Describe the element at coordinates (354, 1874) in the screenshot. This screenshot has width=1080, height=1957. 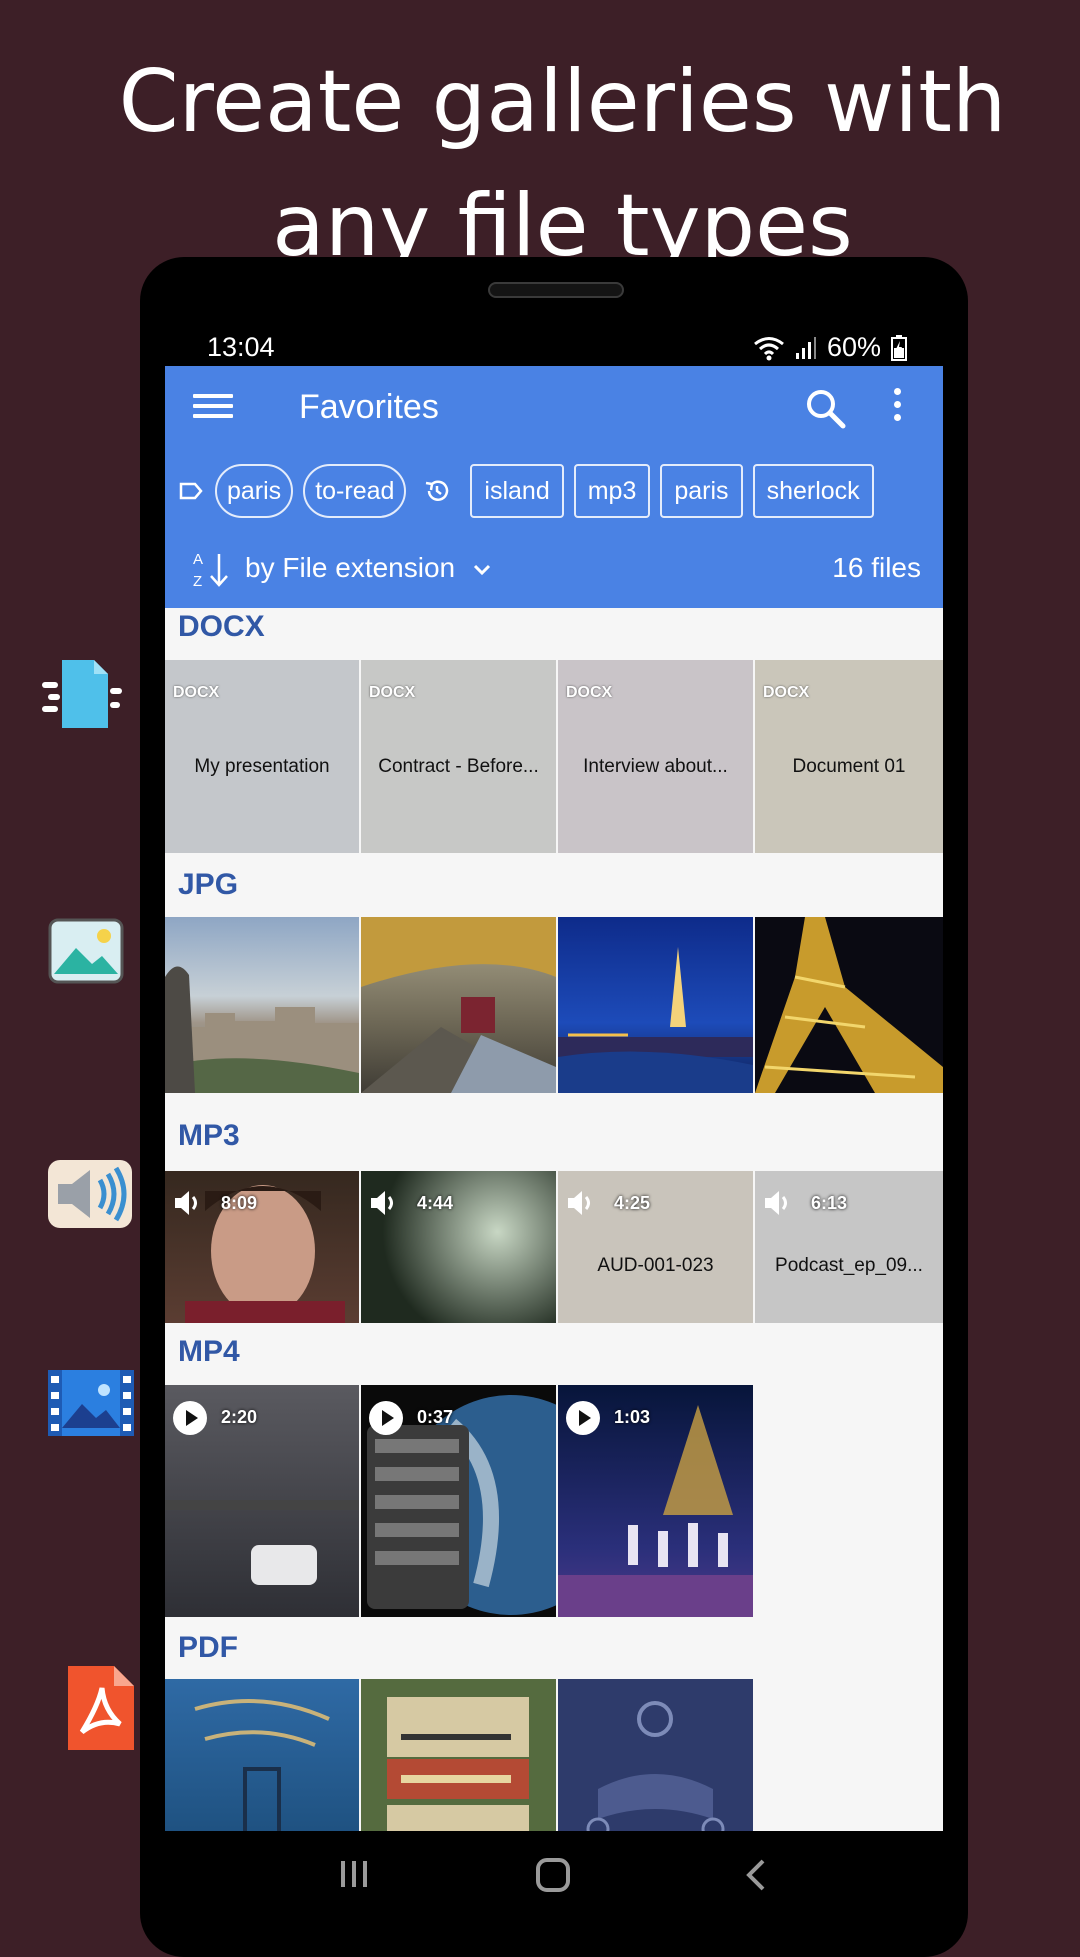
I see `recent-apps-icon` at that location.